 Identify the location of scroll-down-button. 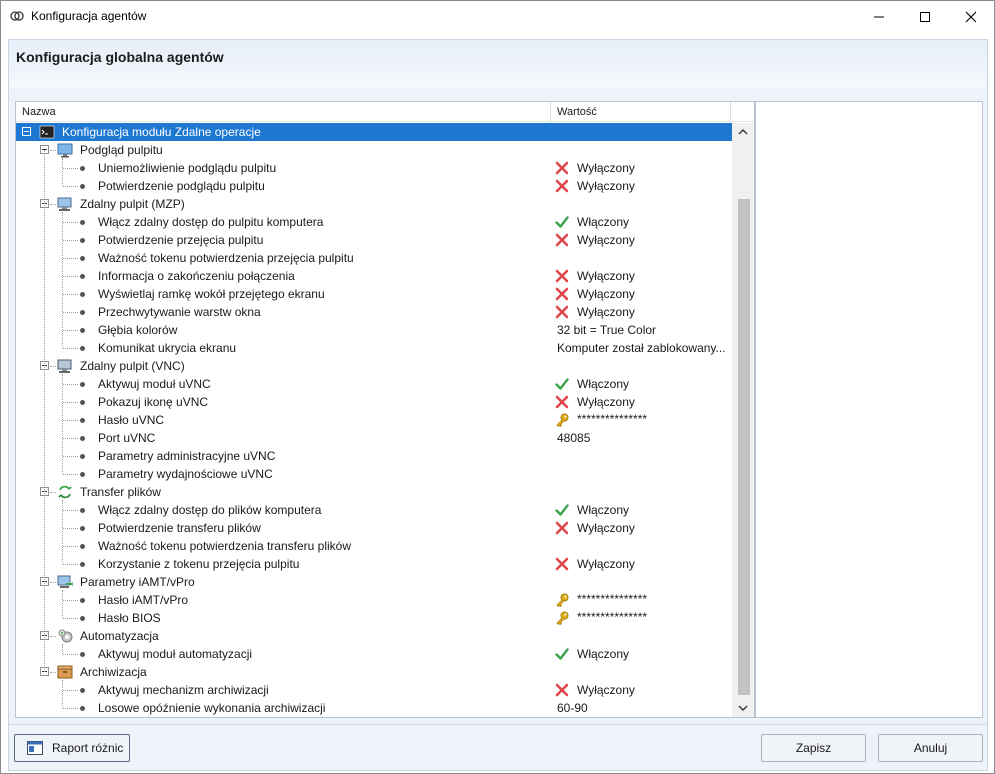
(743, 708).